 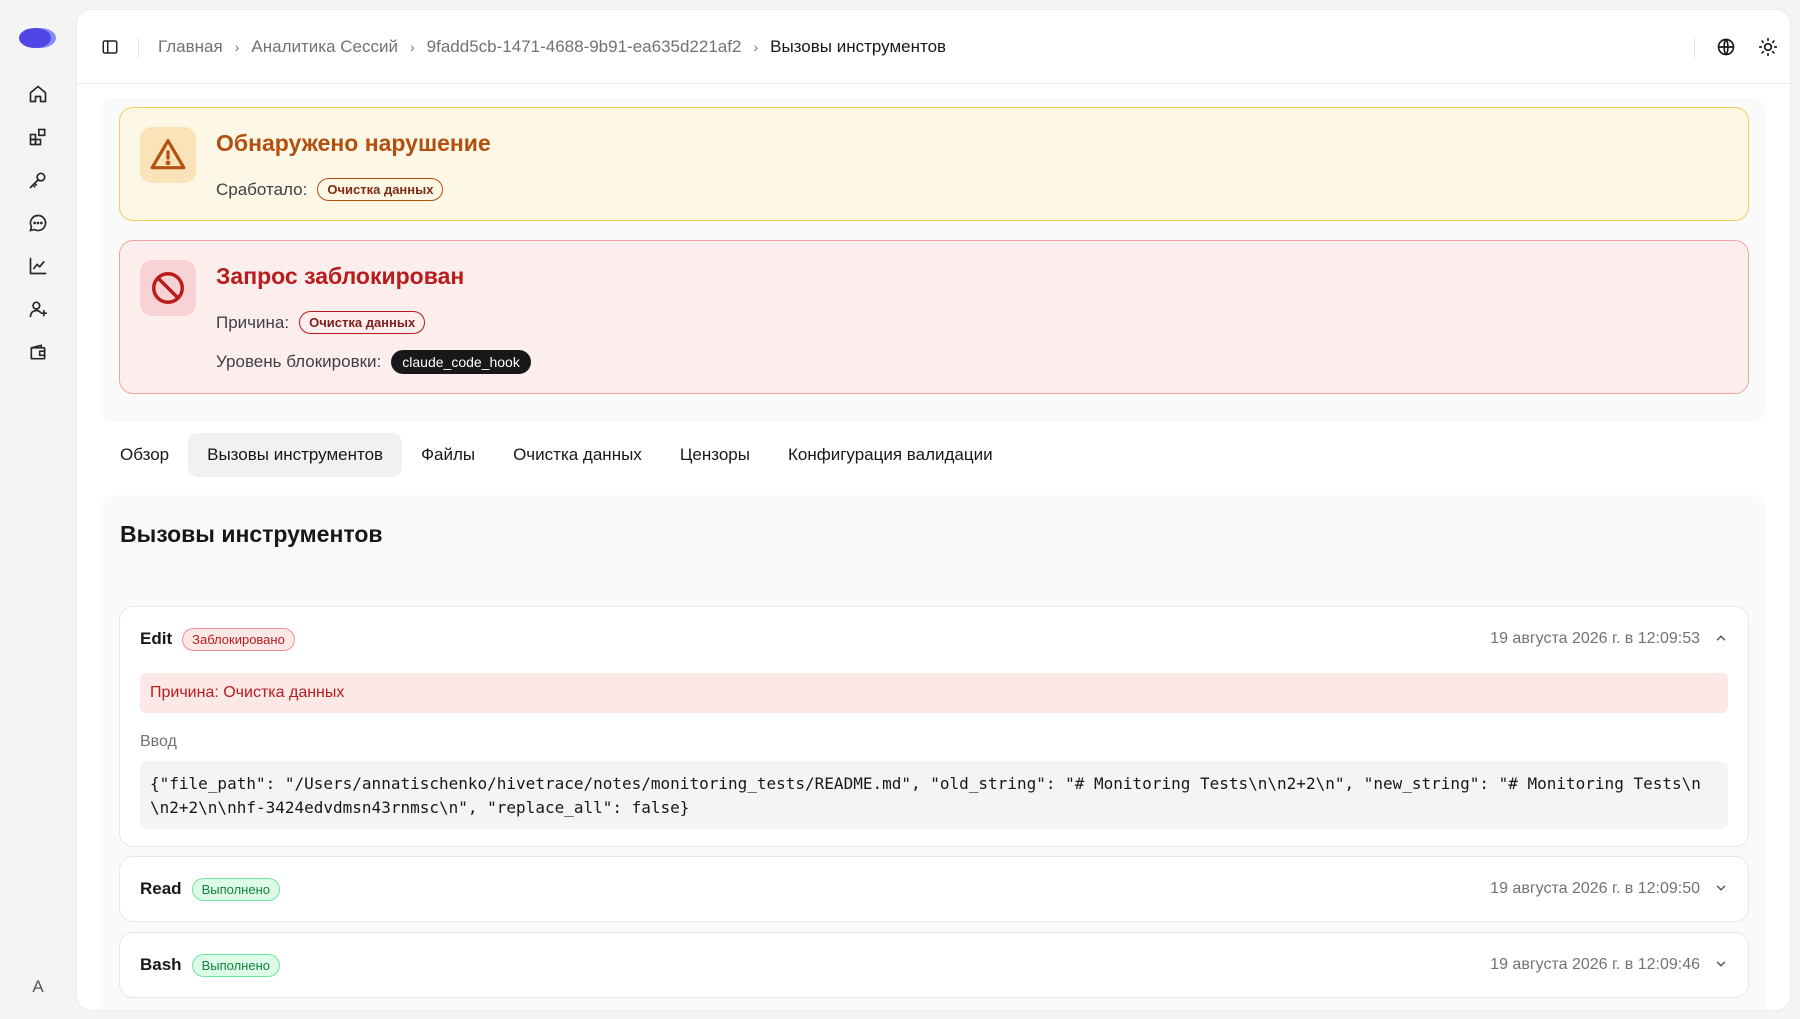 I want to click on analytics-icon, so click(x=38, y=266).